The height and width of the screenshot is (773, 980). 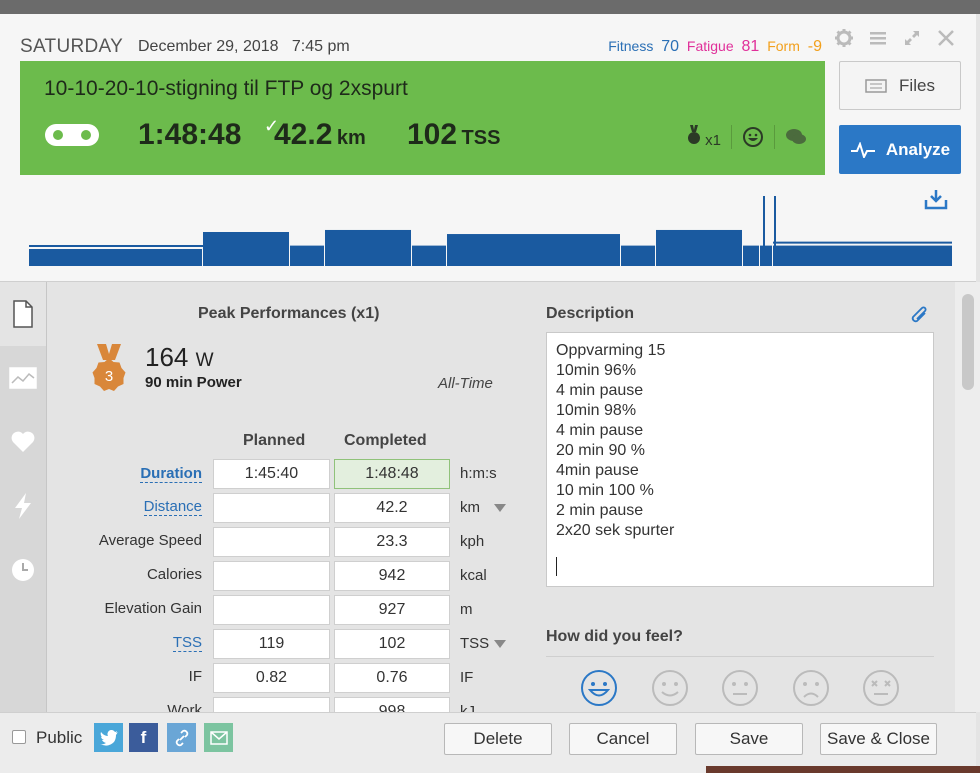 What do you see at coordinates (432, 134) in the screenshot?
I see `tss-value: 102` at bounding box center [432, 134].